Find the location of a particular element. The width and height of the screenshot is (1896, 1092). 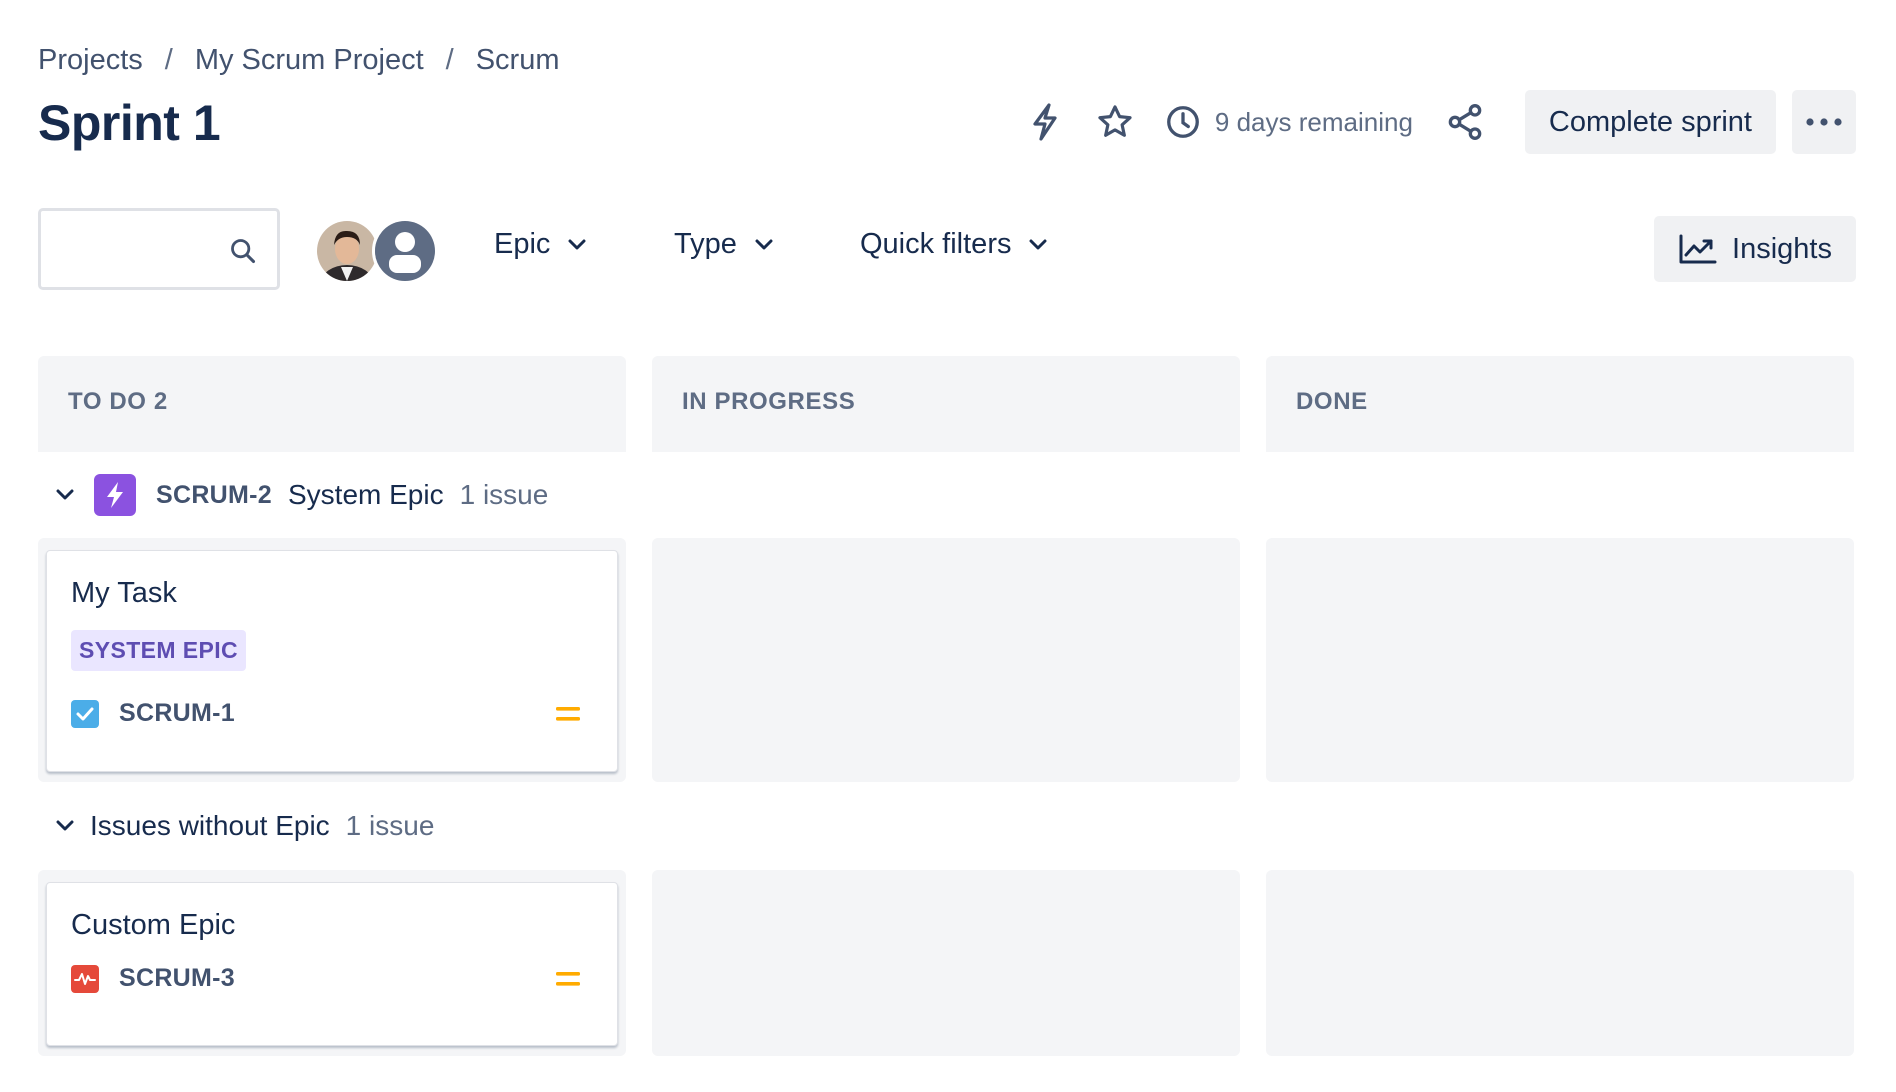

quick-filters-label: Quick filters is located at coordinates (936, 244).